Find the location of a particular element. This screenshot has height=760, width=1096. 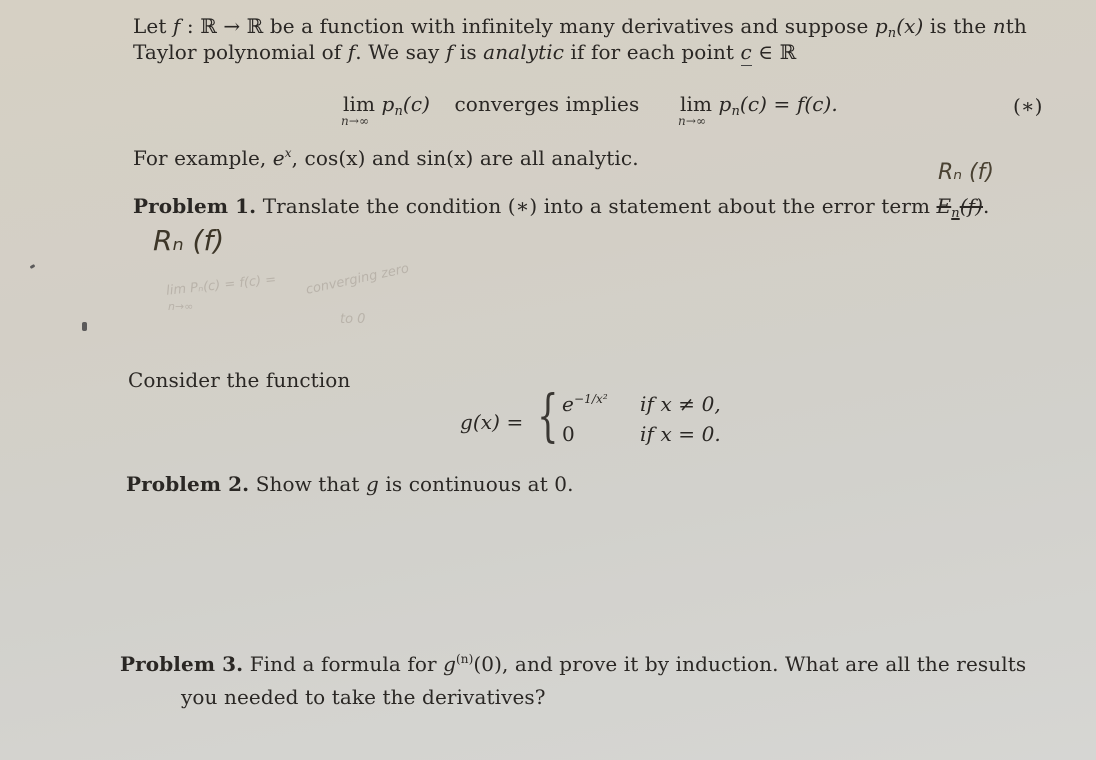

analytic-term: analytic is located at coordinates (524, 52).